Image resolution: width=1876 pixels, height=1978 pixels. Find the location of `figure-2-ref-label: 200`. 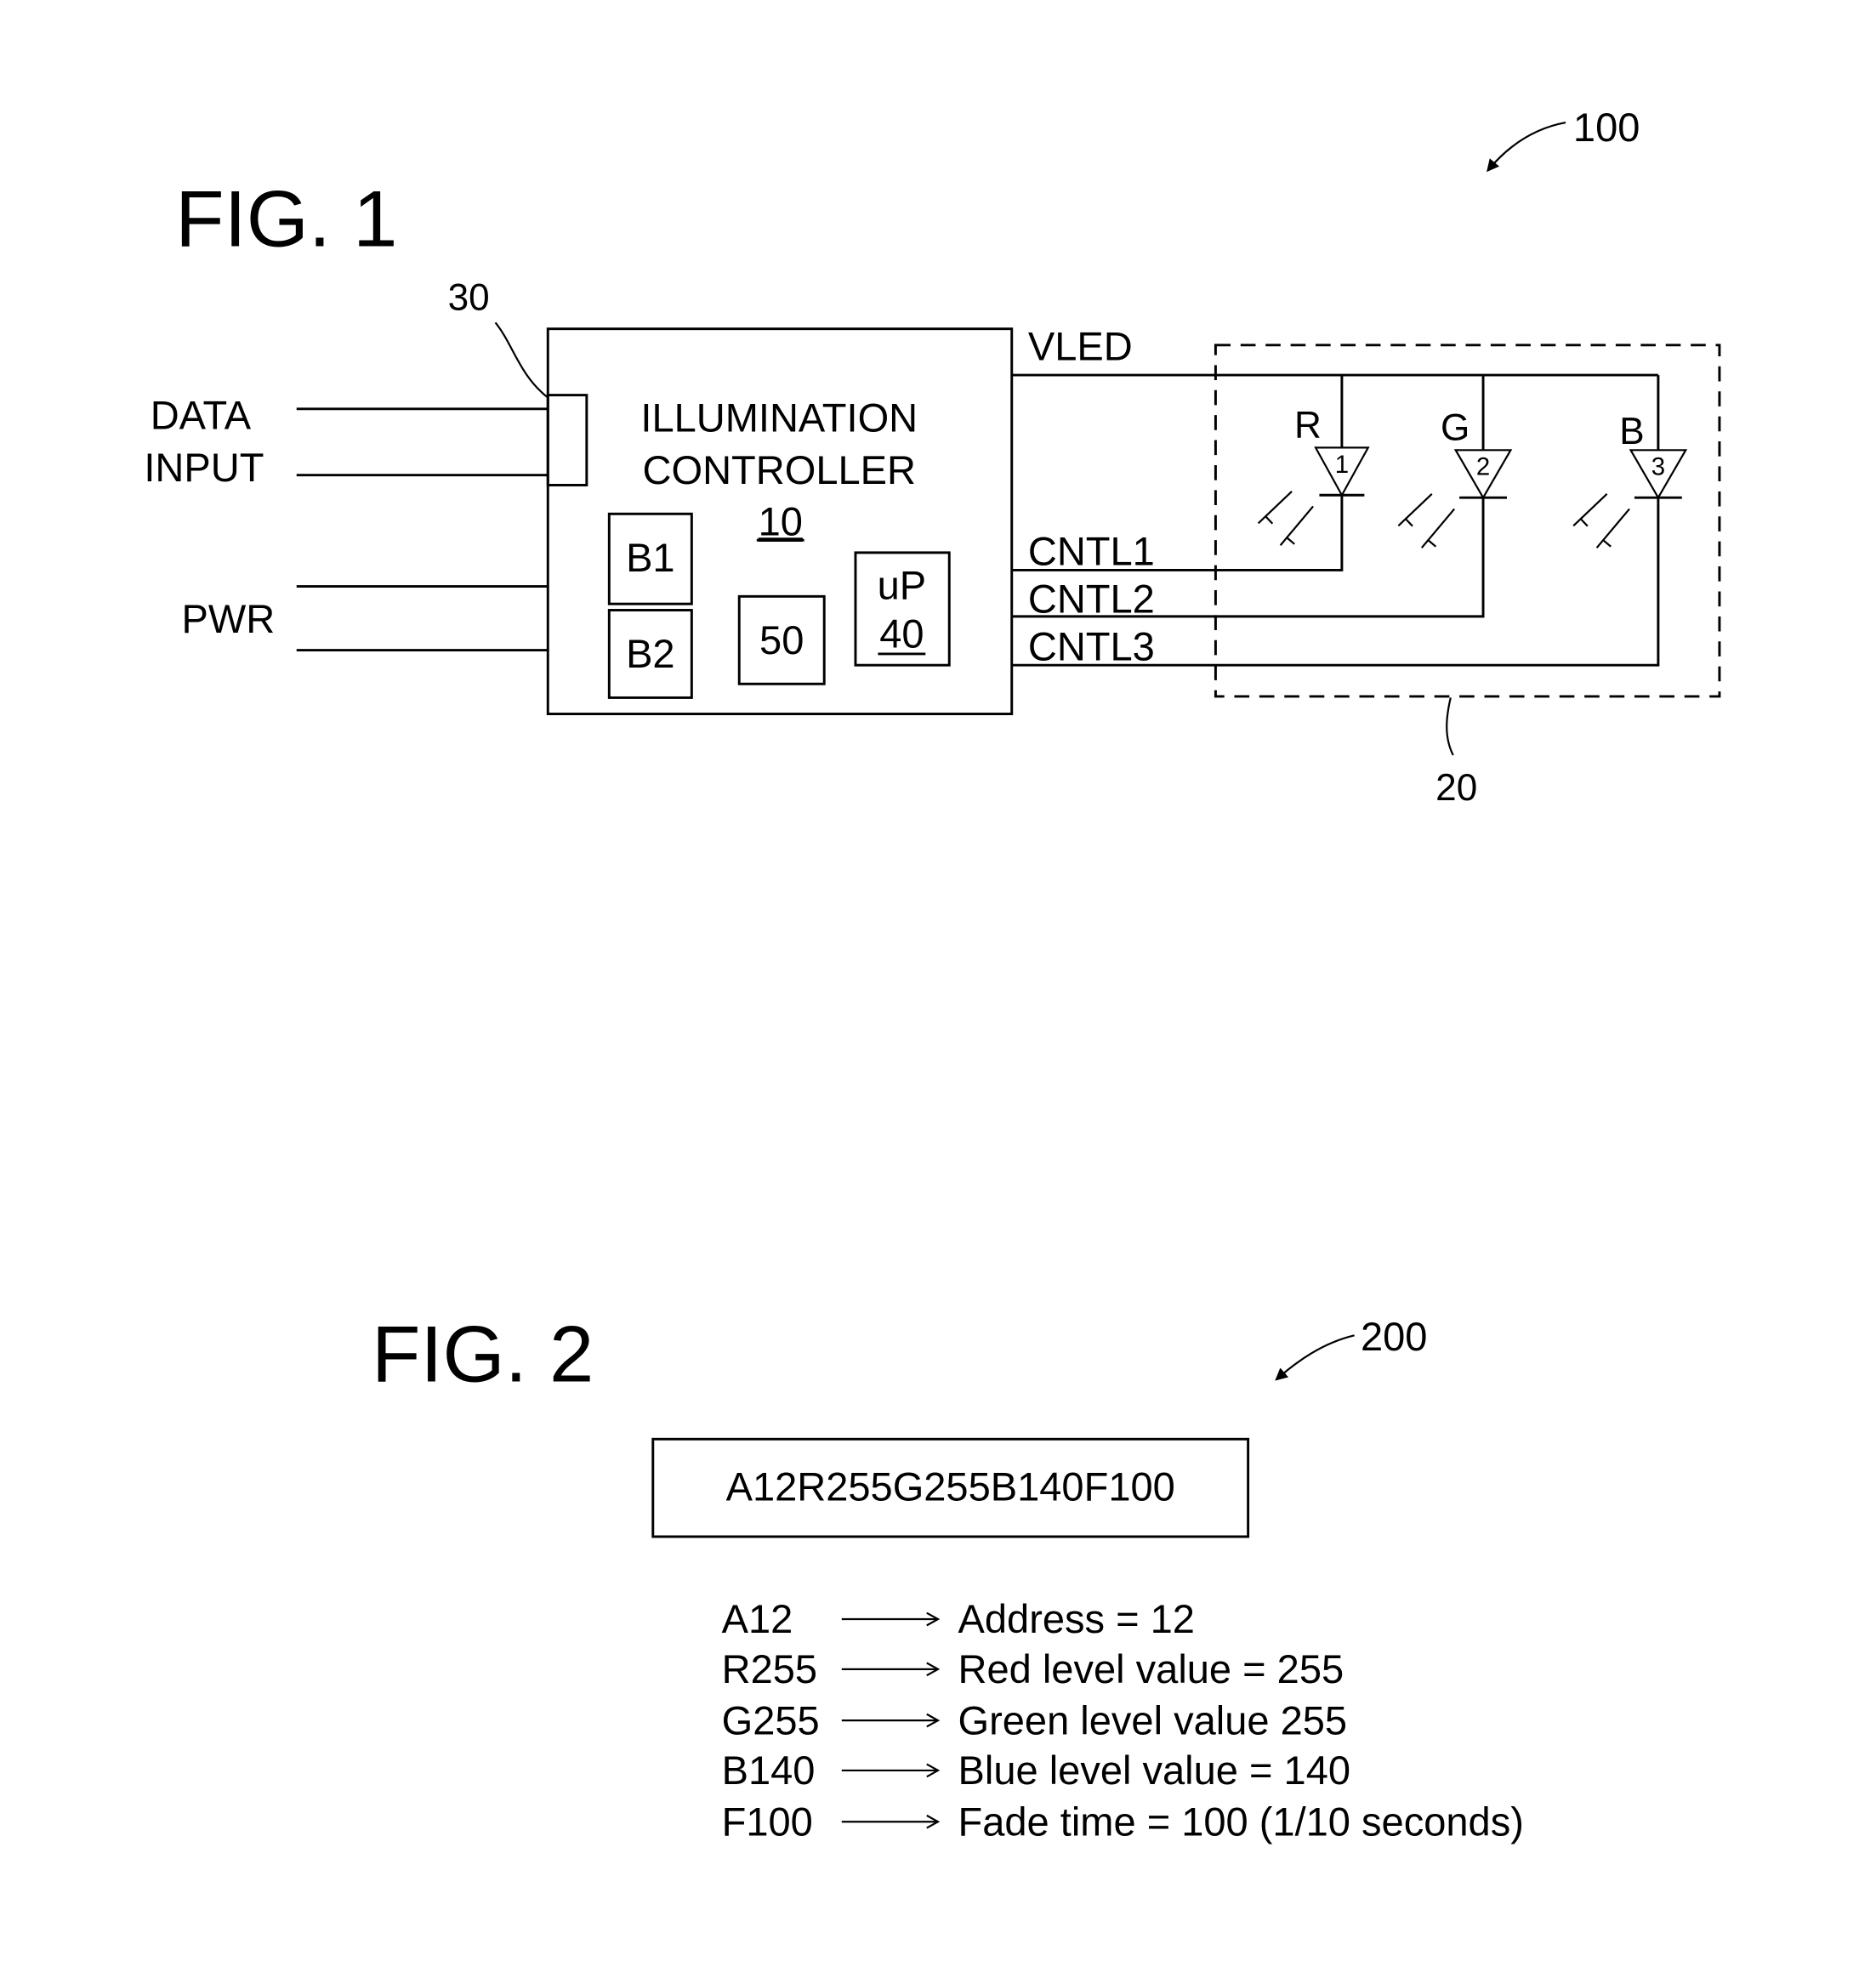

figure-2-ref-label: 200 is located at coordinates (1394, 1336).